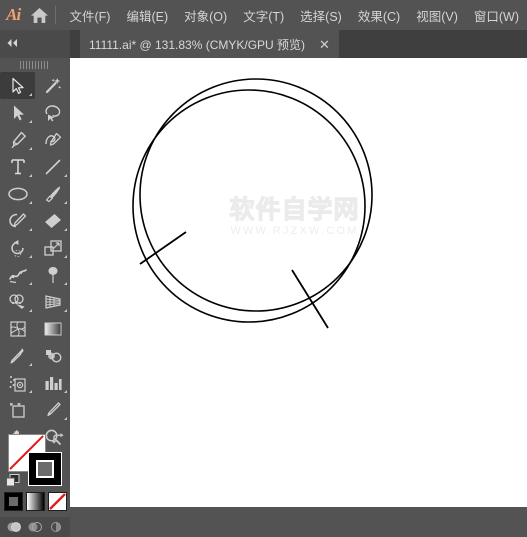 The image size is (527, 537). What do you see at coordinates (52, 85) in the screenshot?
I see `magic-wand-tool` at bounding box center [52, 85].